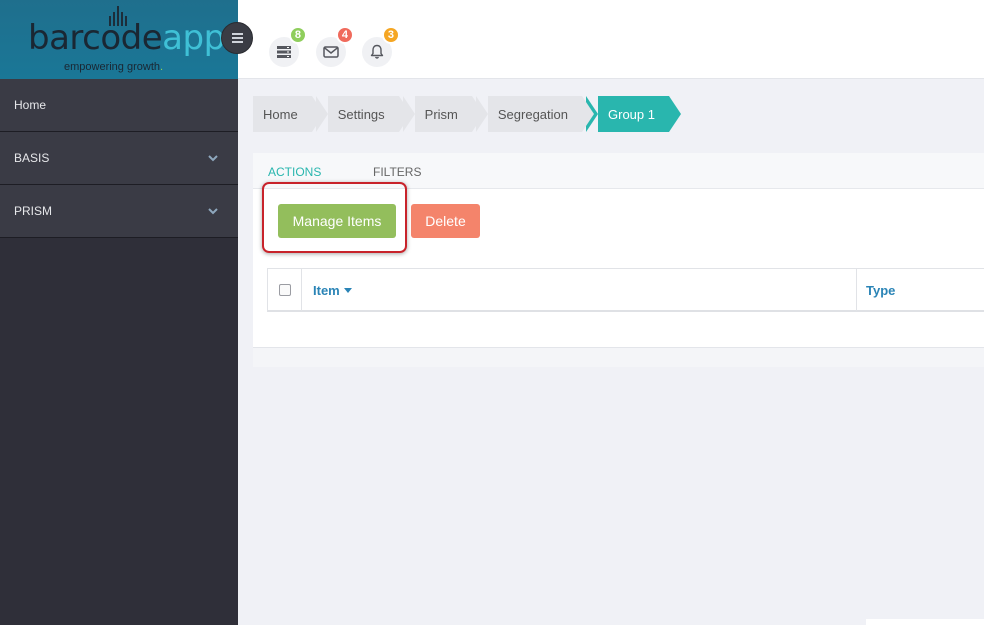 This screenshot has width=984, height=625. Describe the element at coordinates (33, 211) in the screenshot. I see `sidebar-item-label: PRISM` at that location.